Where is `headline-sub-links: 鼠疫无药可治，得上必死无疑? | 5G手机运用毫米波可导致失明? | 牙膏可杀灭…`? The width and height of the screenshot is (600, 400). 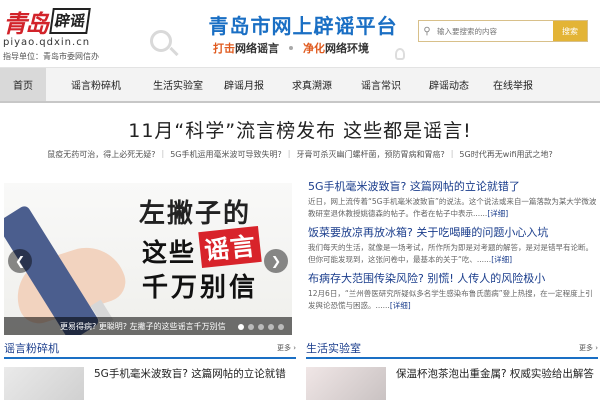 headline-sub-links: 鼠疫无药可治，得上必死无疑? | 5G手机运用毫米波可导致失明? | 牙膏可杀灭… is located at coordinates (300, 154).